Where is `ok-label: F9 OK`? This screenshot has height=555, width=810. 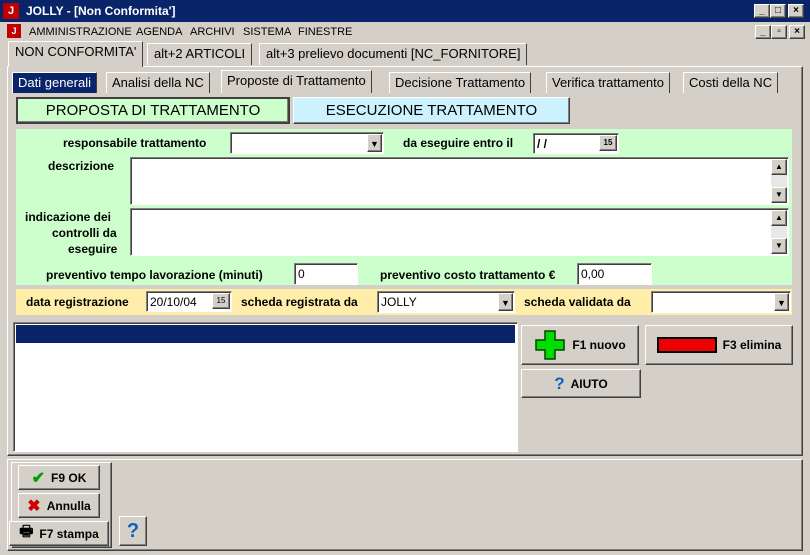 ok-label: F9 OK is located at coordinates (69, 477).